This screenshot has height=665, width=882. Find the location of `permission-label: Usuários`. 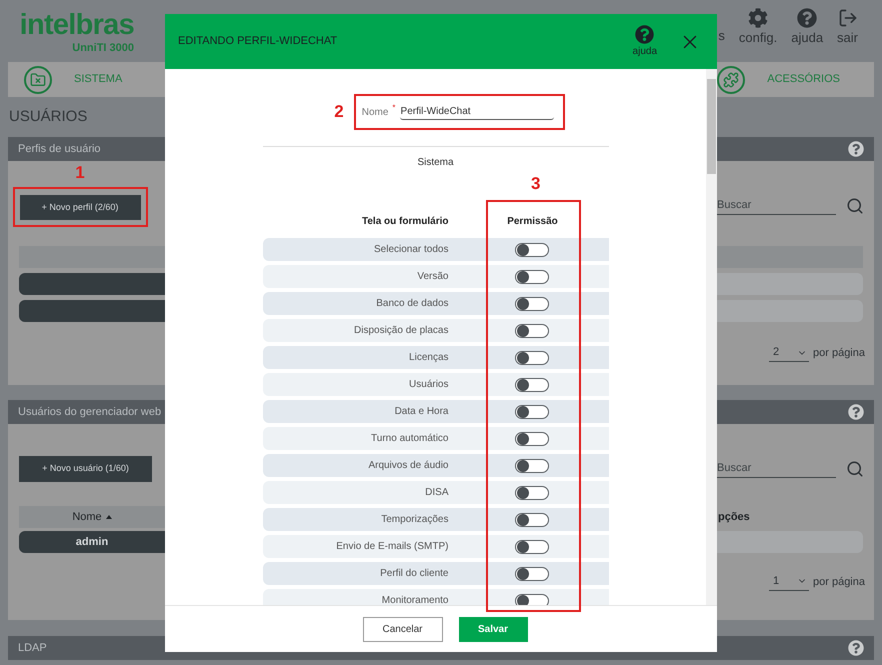

permission-label: Usuários is located at coordinates (429, 385).